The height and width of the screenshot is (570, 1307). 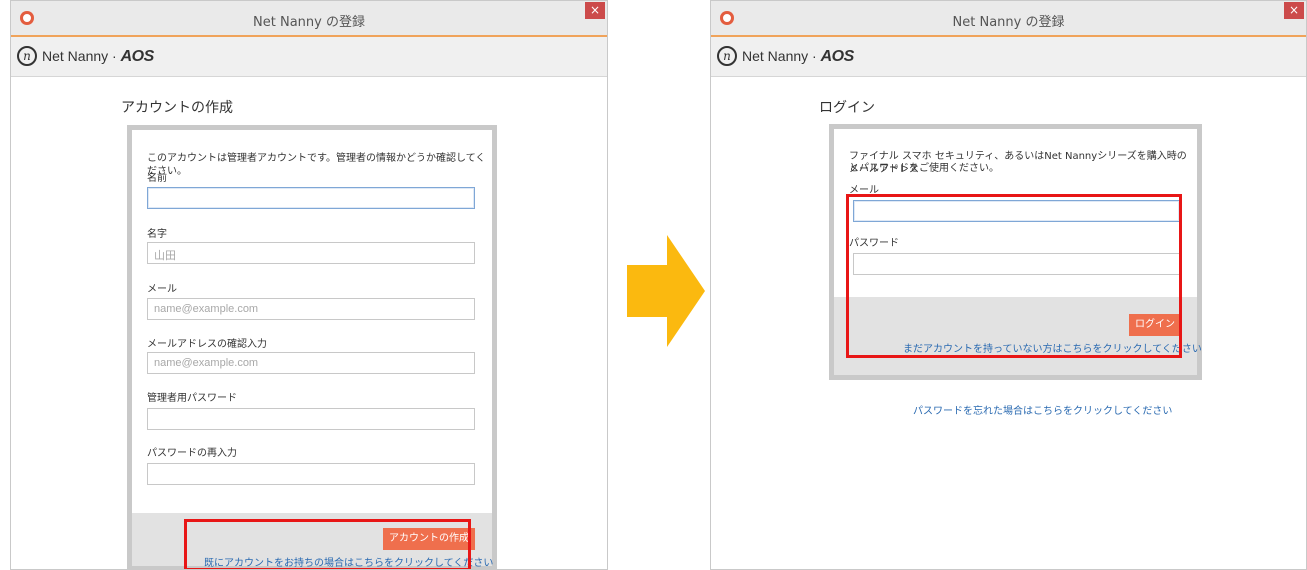 What do you see at coordinates (192, 453) in the screenshot?
I see `password-confirm-label: パスワードの再入力` at bounding box center [192, 453].